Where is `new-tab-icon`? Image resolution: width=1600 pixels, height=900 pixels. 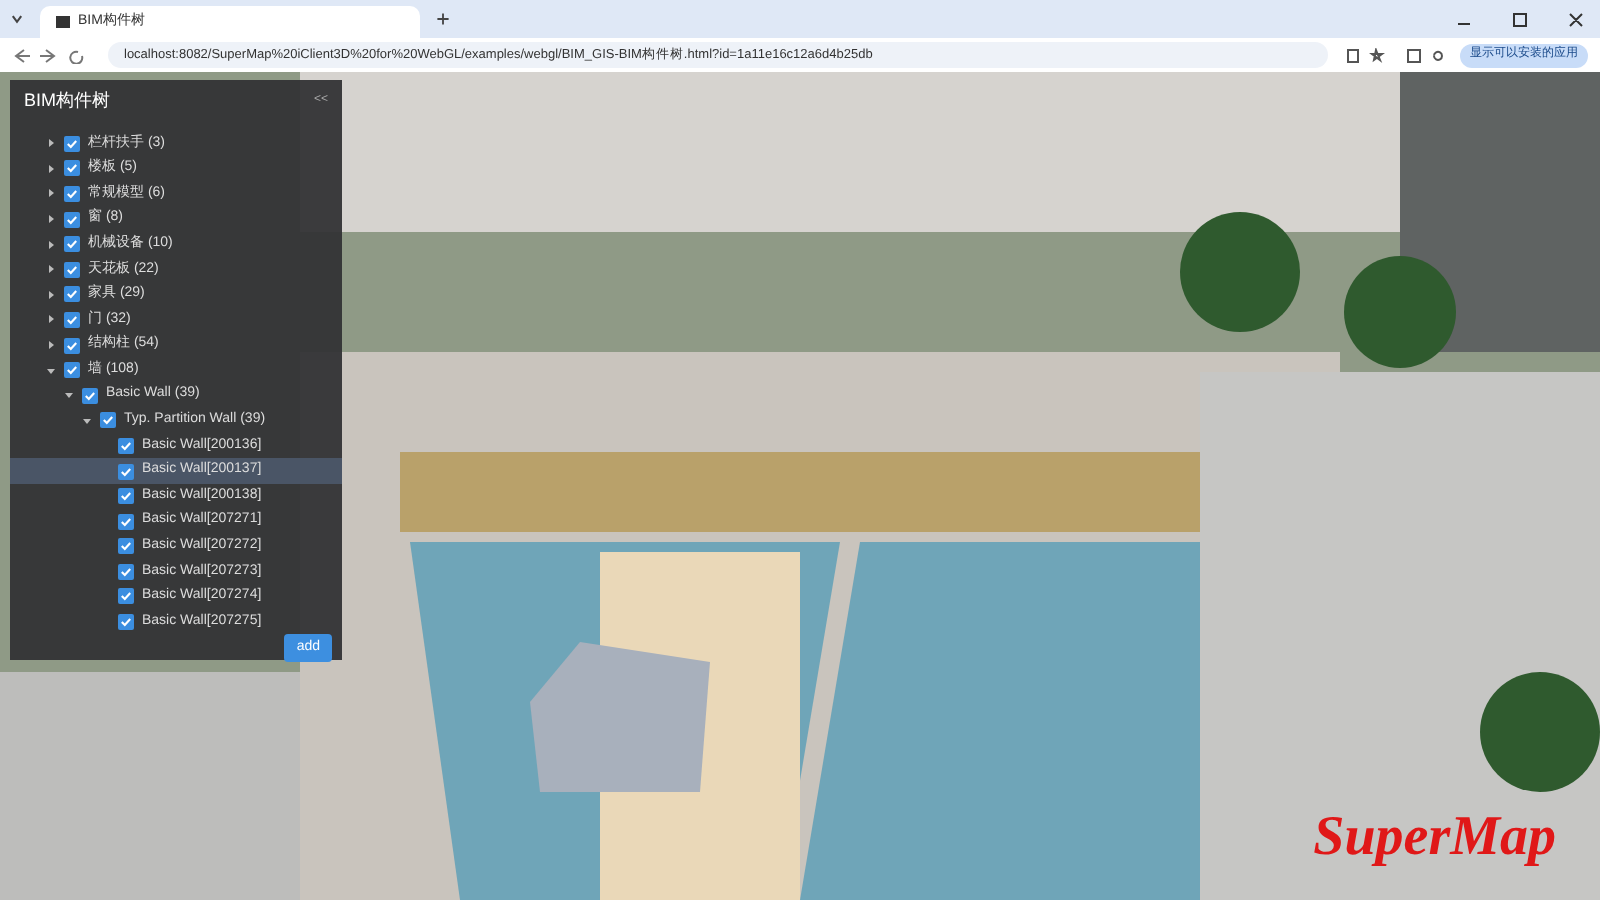
new-tab-icon is located at coordinates (443, 19).